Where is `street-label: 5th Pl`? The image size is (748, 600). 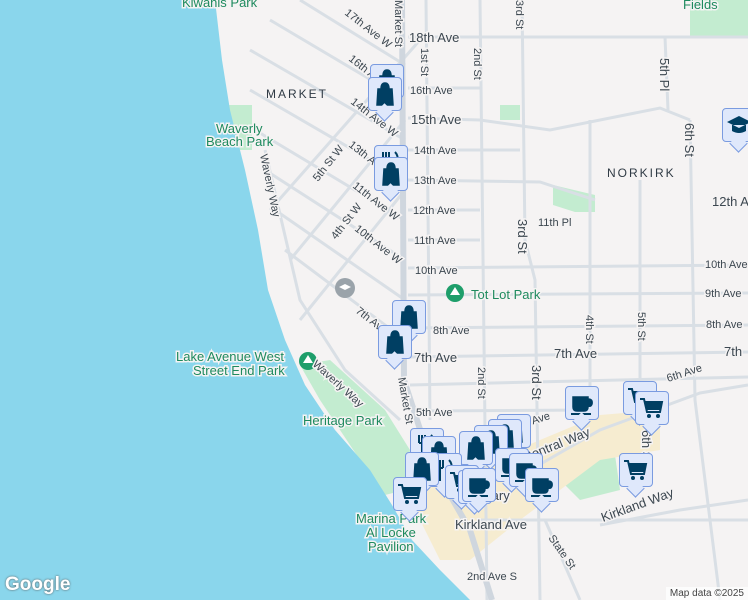 street-label: 5th Pl is located at coordinates (664, 74).